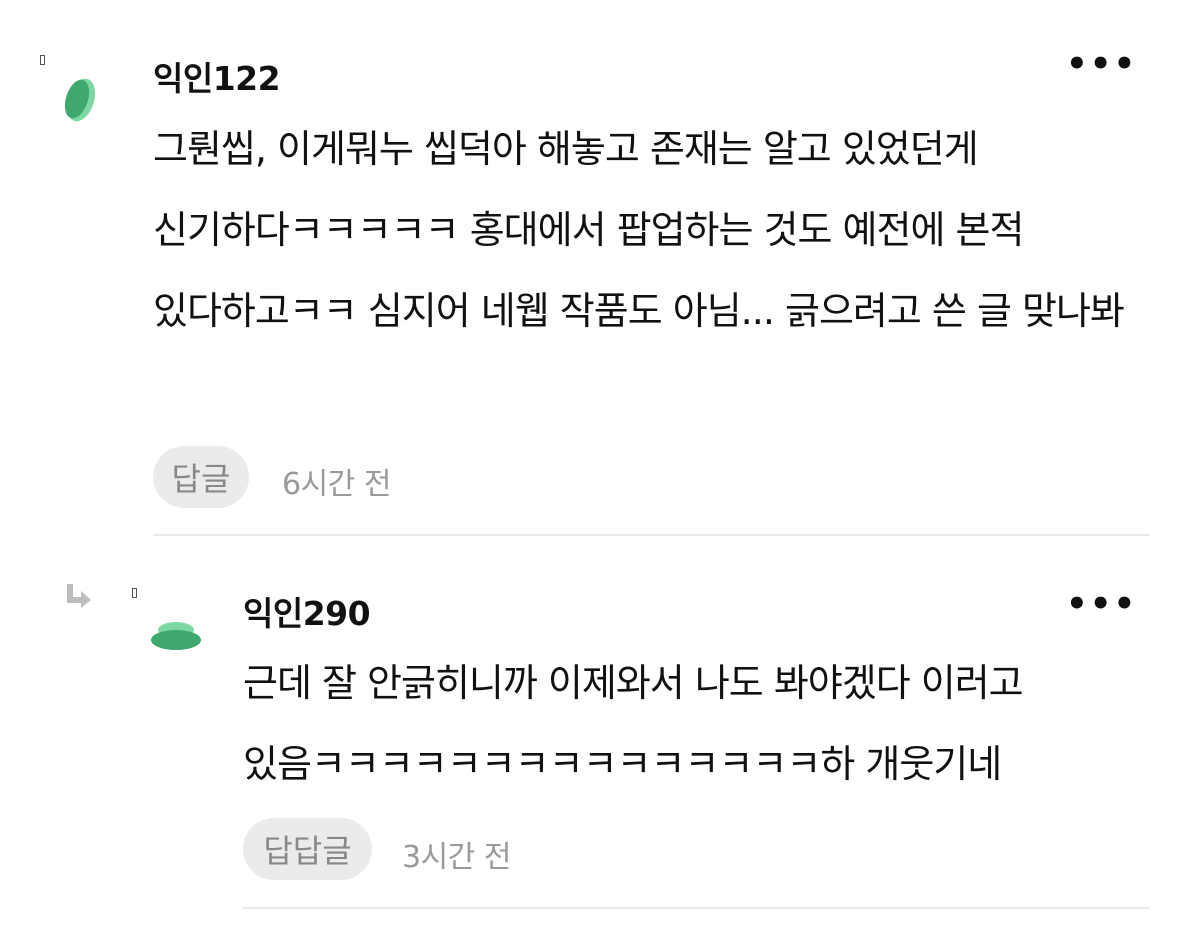 The width and height of the screenshot is (1179, 927). What do you see at coordinates (201, 477) in the screenshot?
I see `reply-button: 답글` at bounding box center [201, 477].